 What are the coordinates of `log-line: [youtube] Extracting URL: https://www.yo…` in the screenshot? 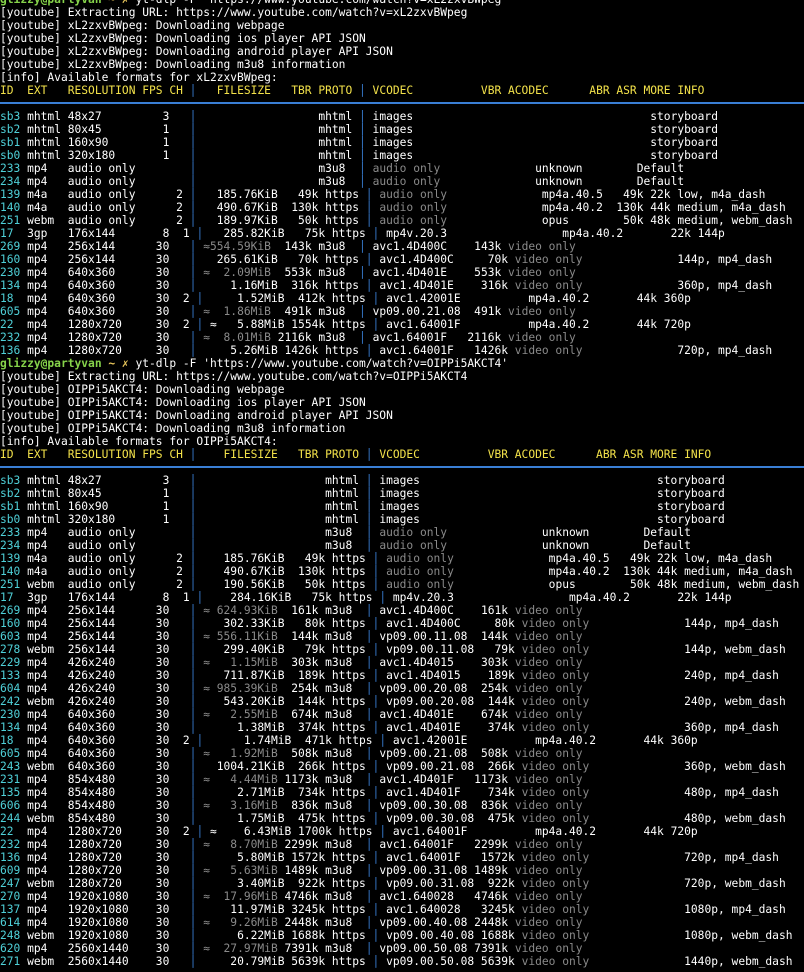 It's located at (234, 12).